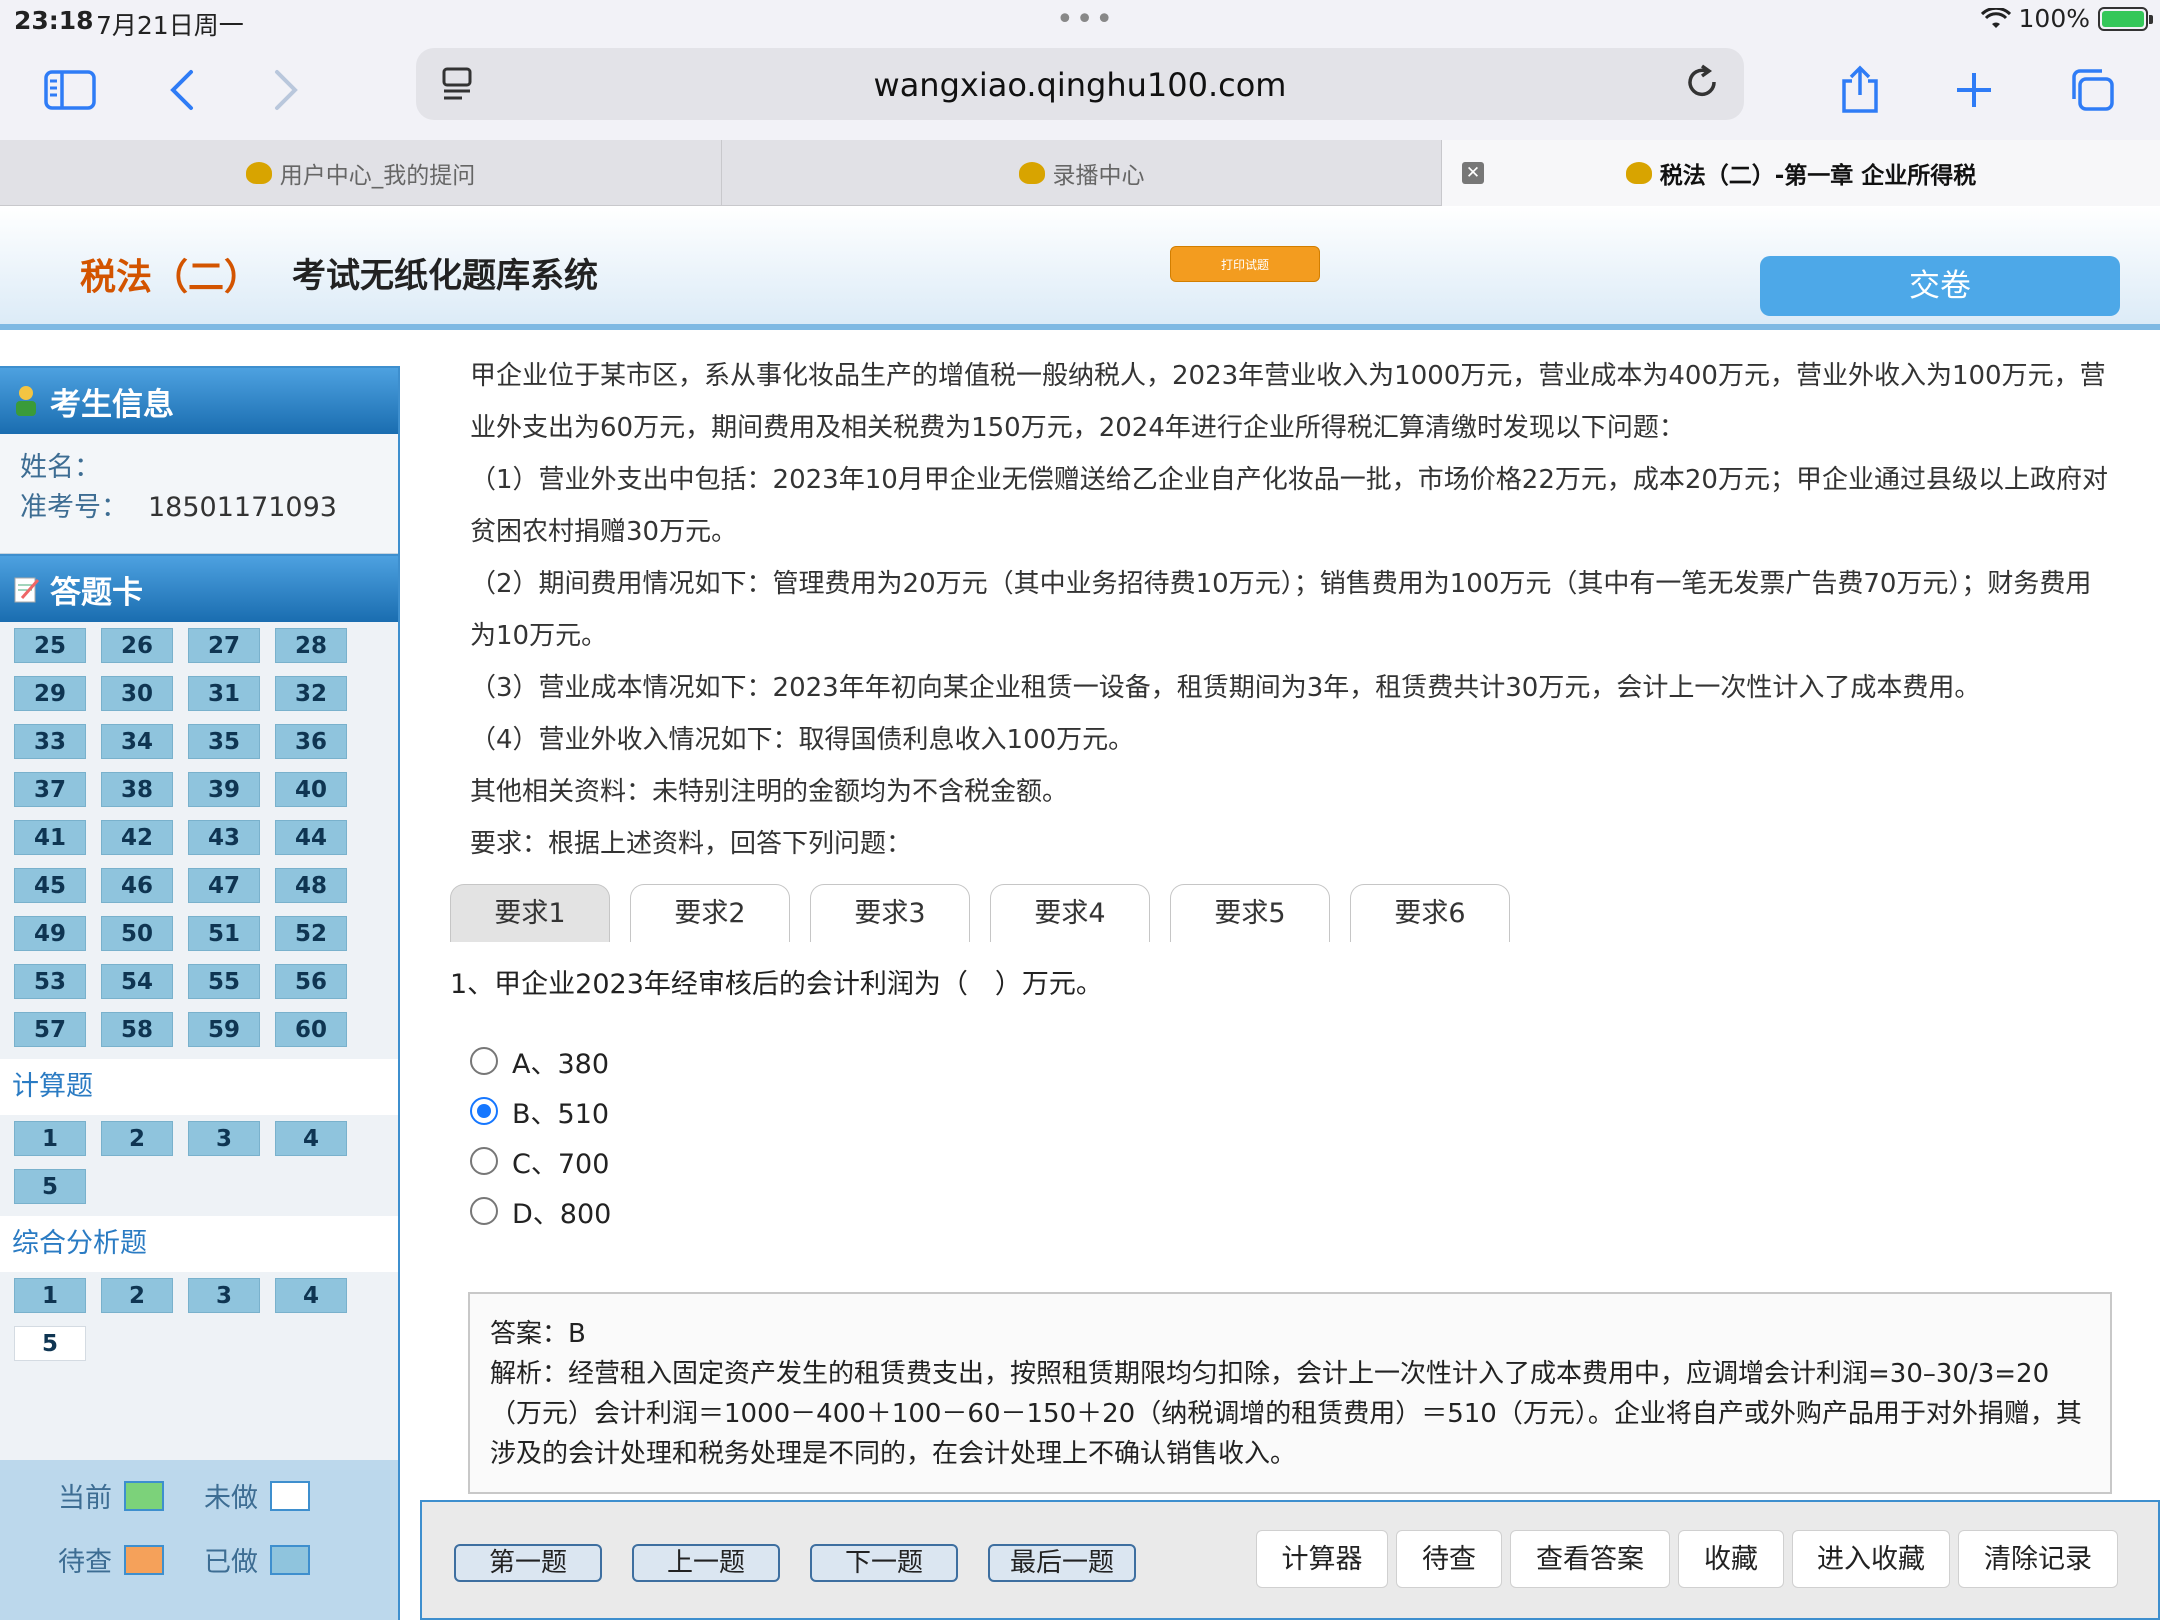 Image resolution: width=2160 pixels, height=1620 pixels. I want to click on question-number-cell: 32, so click(311, 693).